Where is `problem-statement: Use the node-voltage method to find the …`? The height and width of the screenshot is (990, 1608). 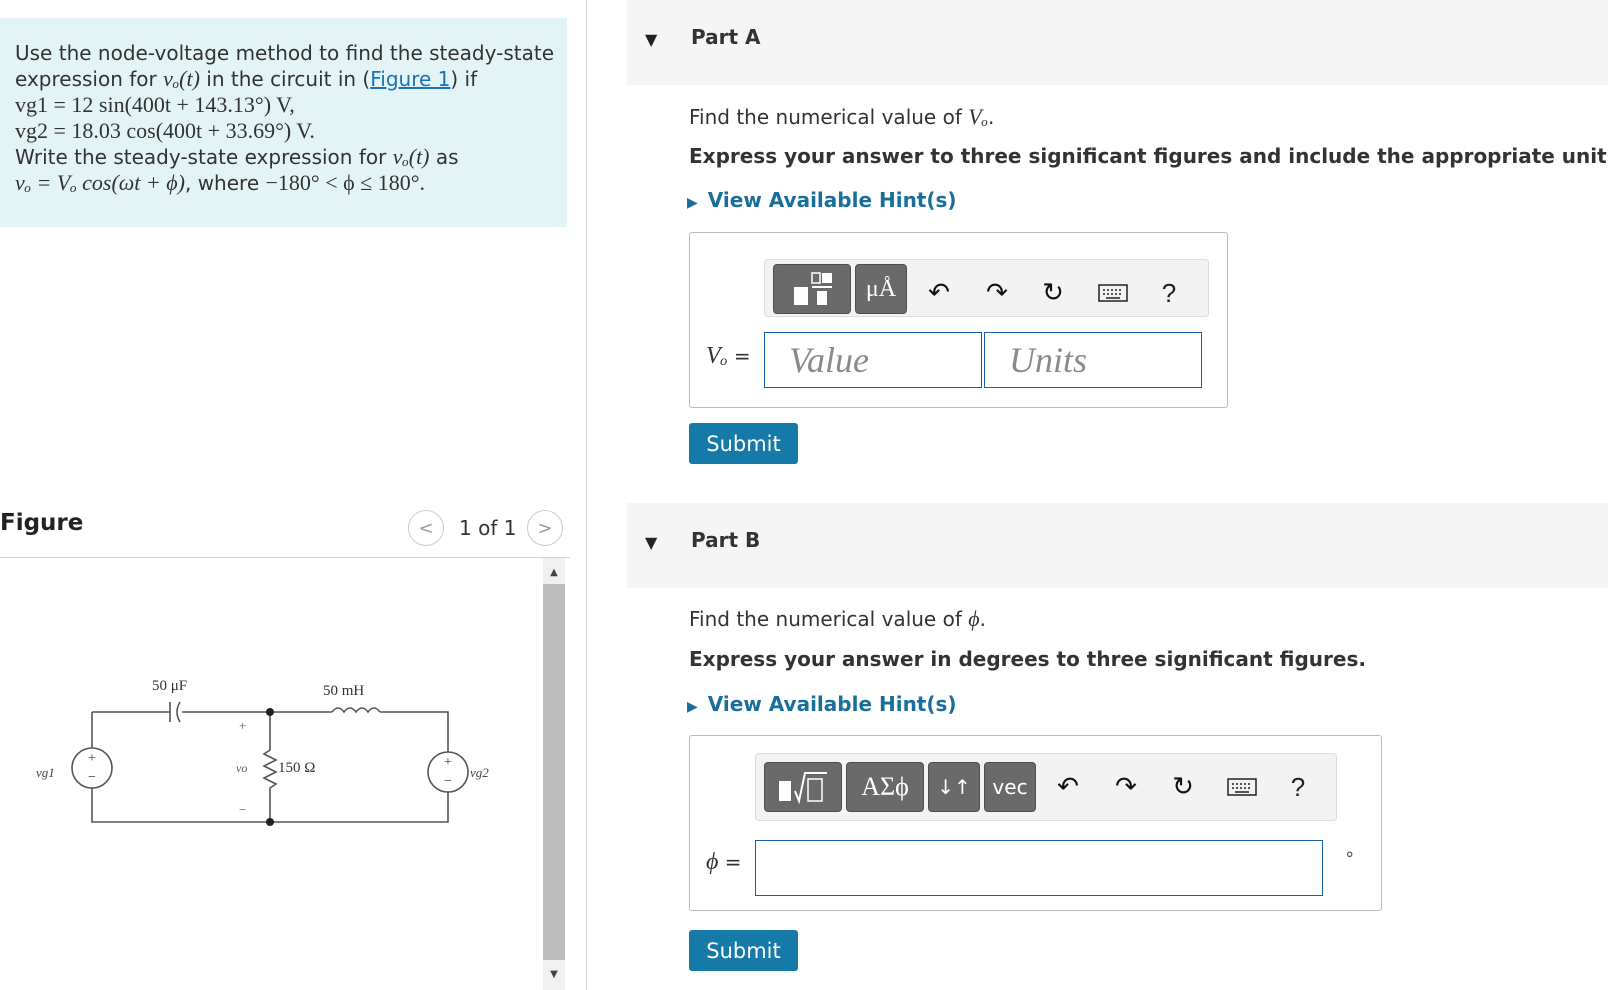 problem-statement: Use the node-voltage method to find the … is located at coordinates (283, 122).